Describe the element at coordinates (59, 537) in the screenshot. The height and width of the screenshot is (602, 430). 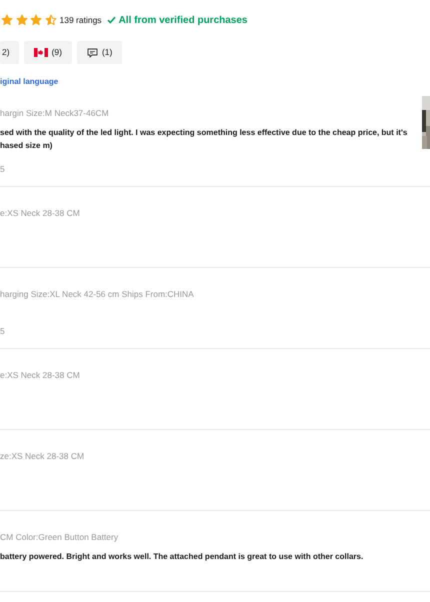
I see `review-variant: CM Color:Green Button Battery` at that location.